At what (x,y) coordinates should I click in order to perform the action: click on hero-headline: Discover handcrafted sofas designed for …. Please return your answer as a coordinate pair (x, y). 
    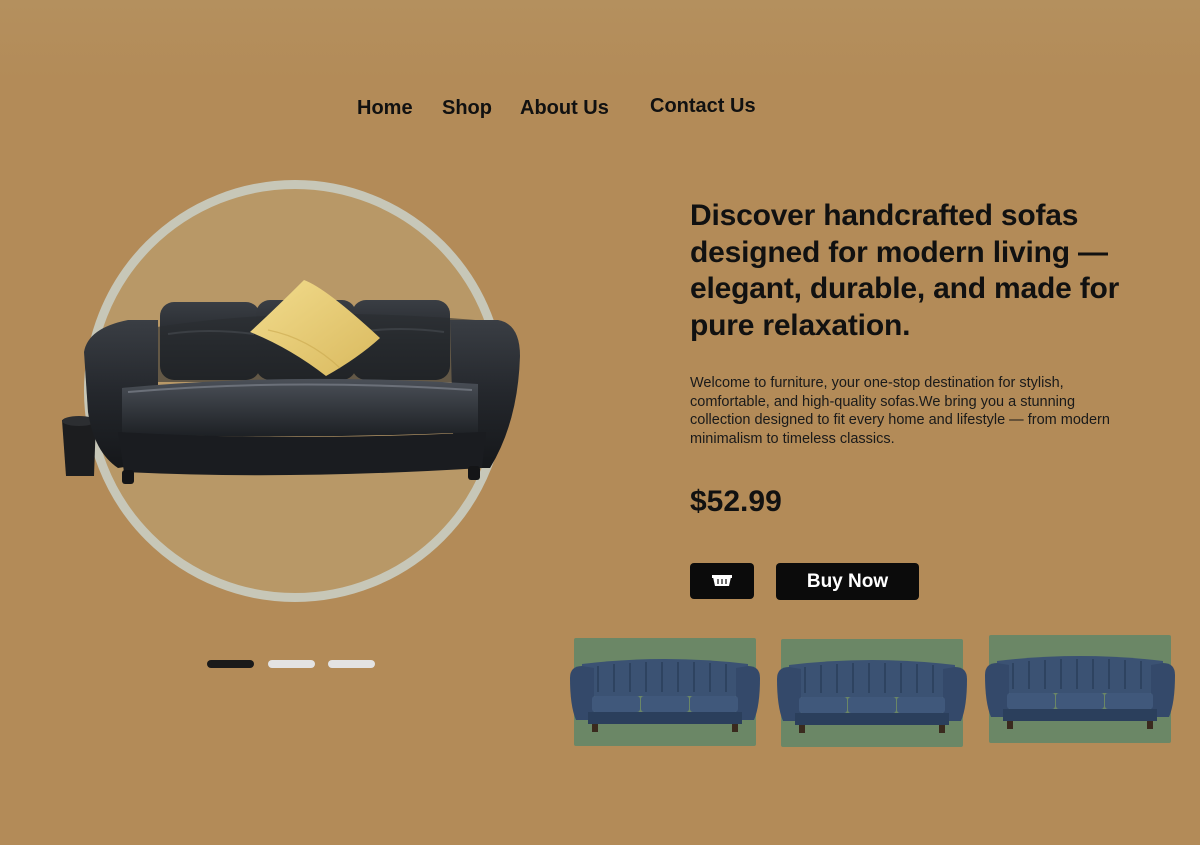
    Looking at the image, I should click on (905, 270).